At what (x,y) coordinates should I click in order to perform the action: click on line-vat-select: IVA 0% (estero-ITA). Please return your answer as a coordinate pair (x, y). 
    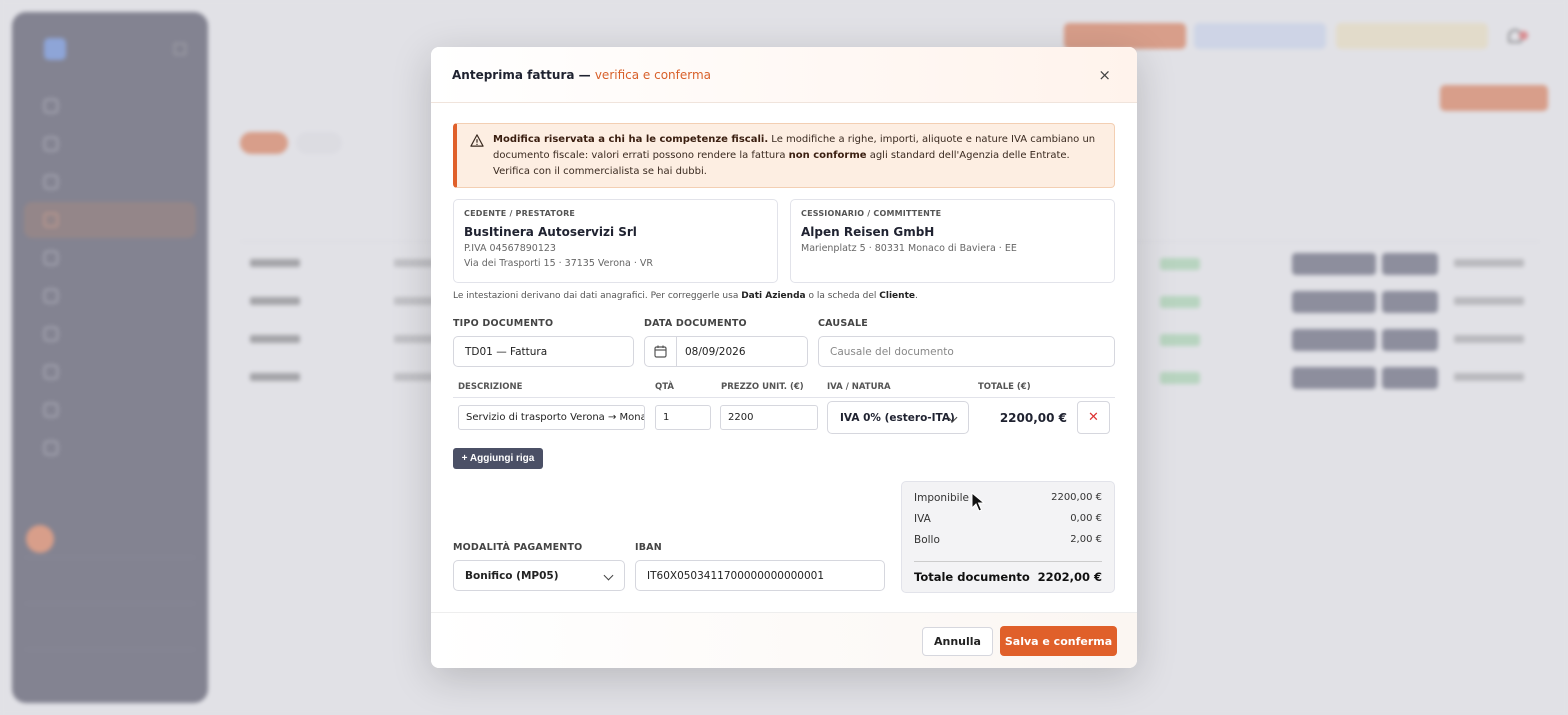
    Looking at the image, I should click on (898, 417).